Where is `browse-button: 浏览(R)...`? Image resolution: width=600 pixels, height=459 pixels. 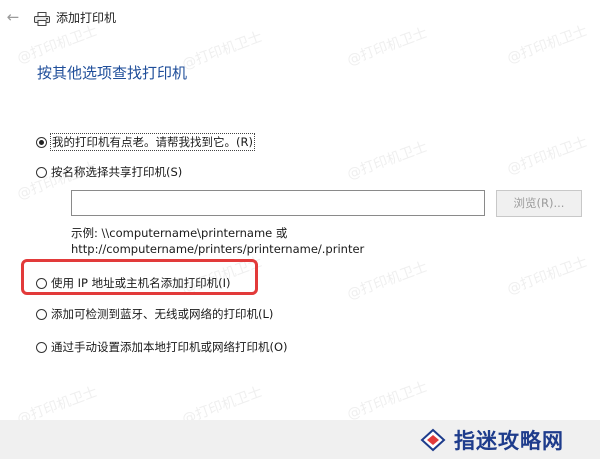
browse-button: 浏览(R)... is located at coordinates (539, 203).